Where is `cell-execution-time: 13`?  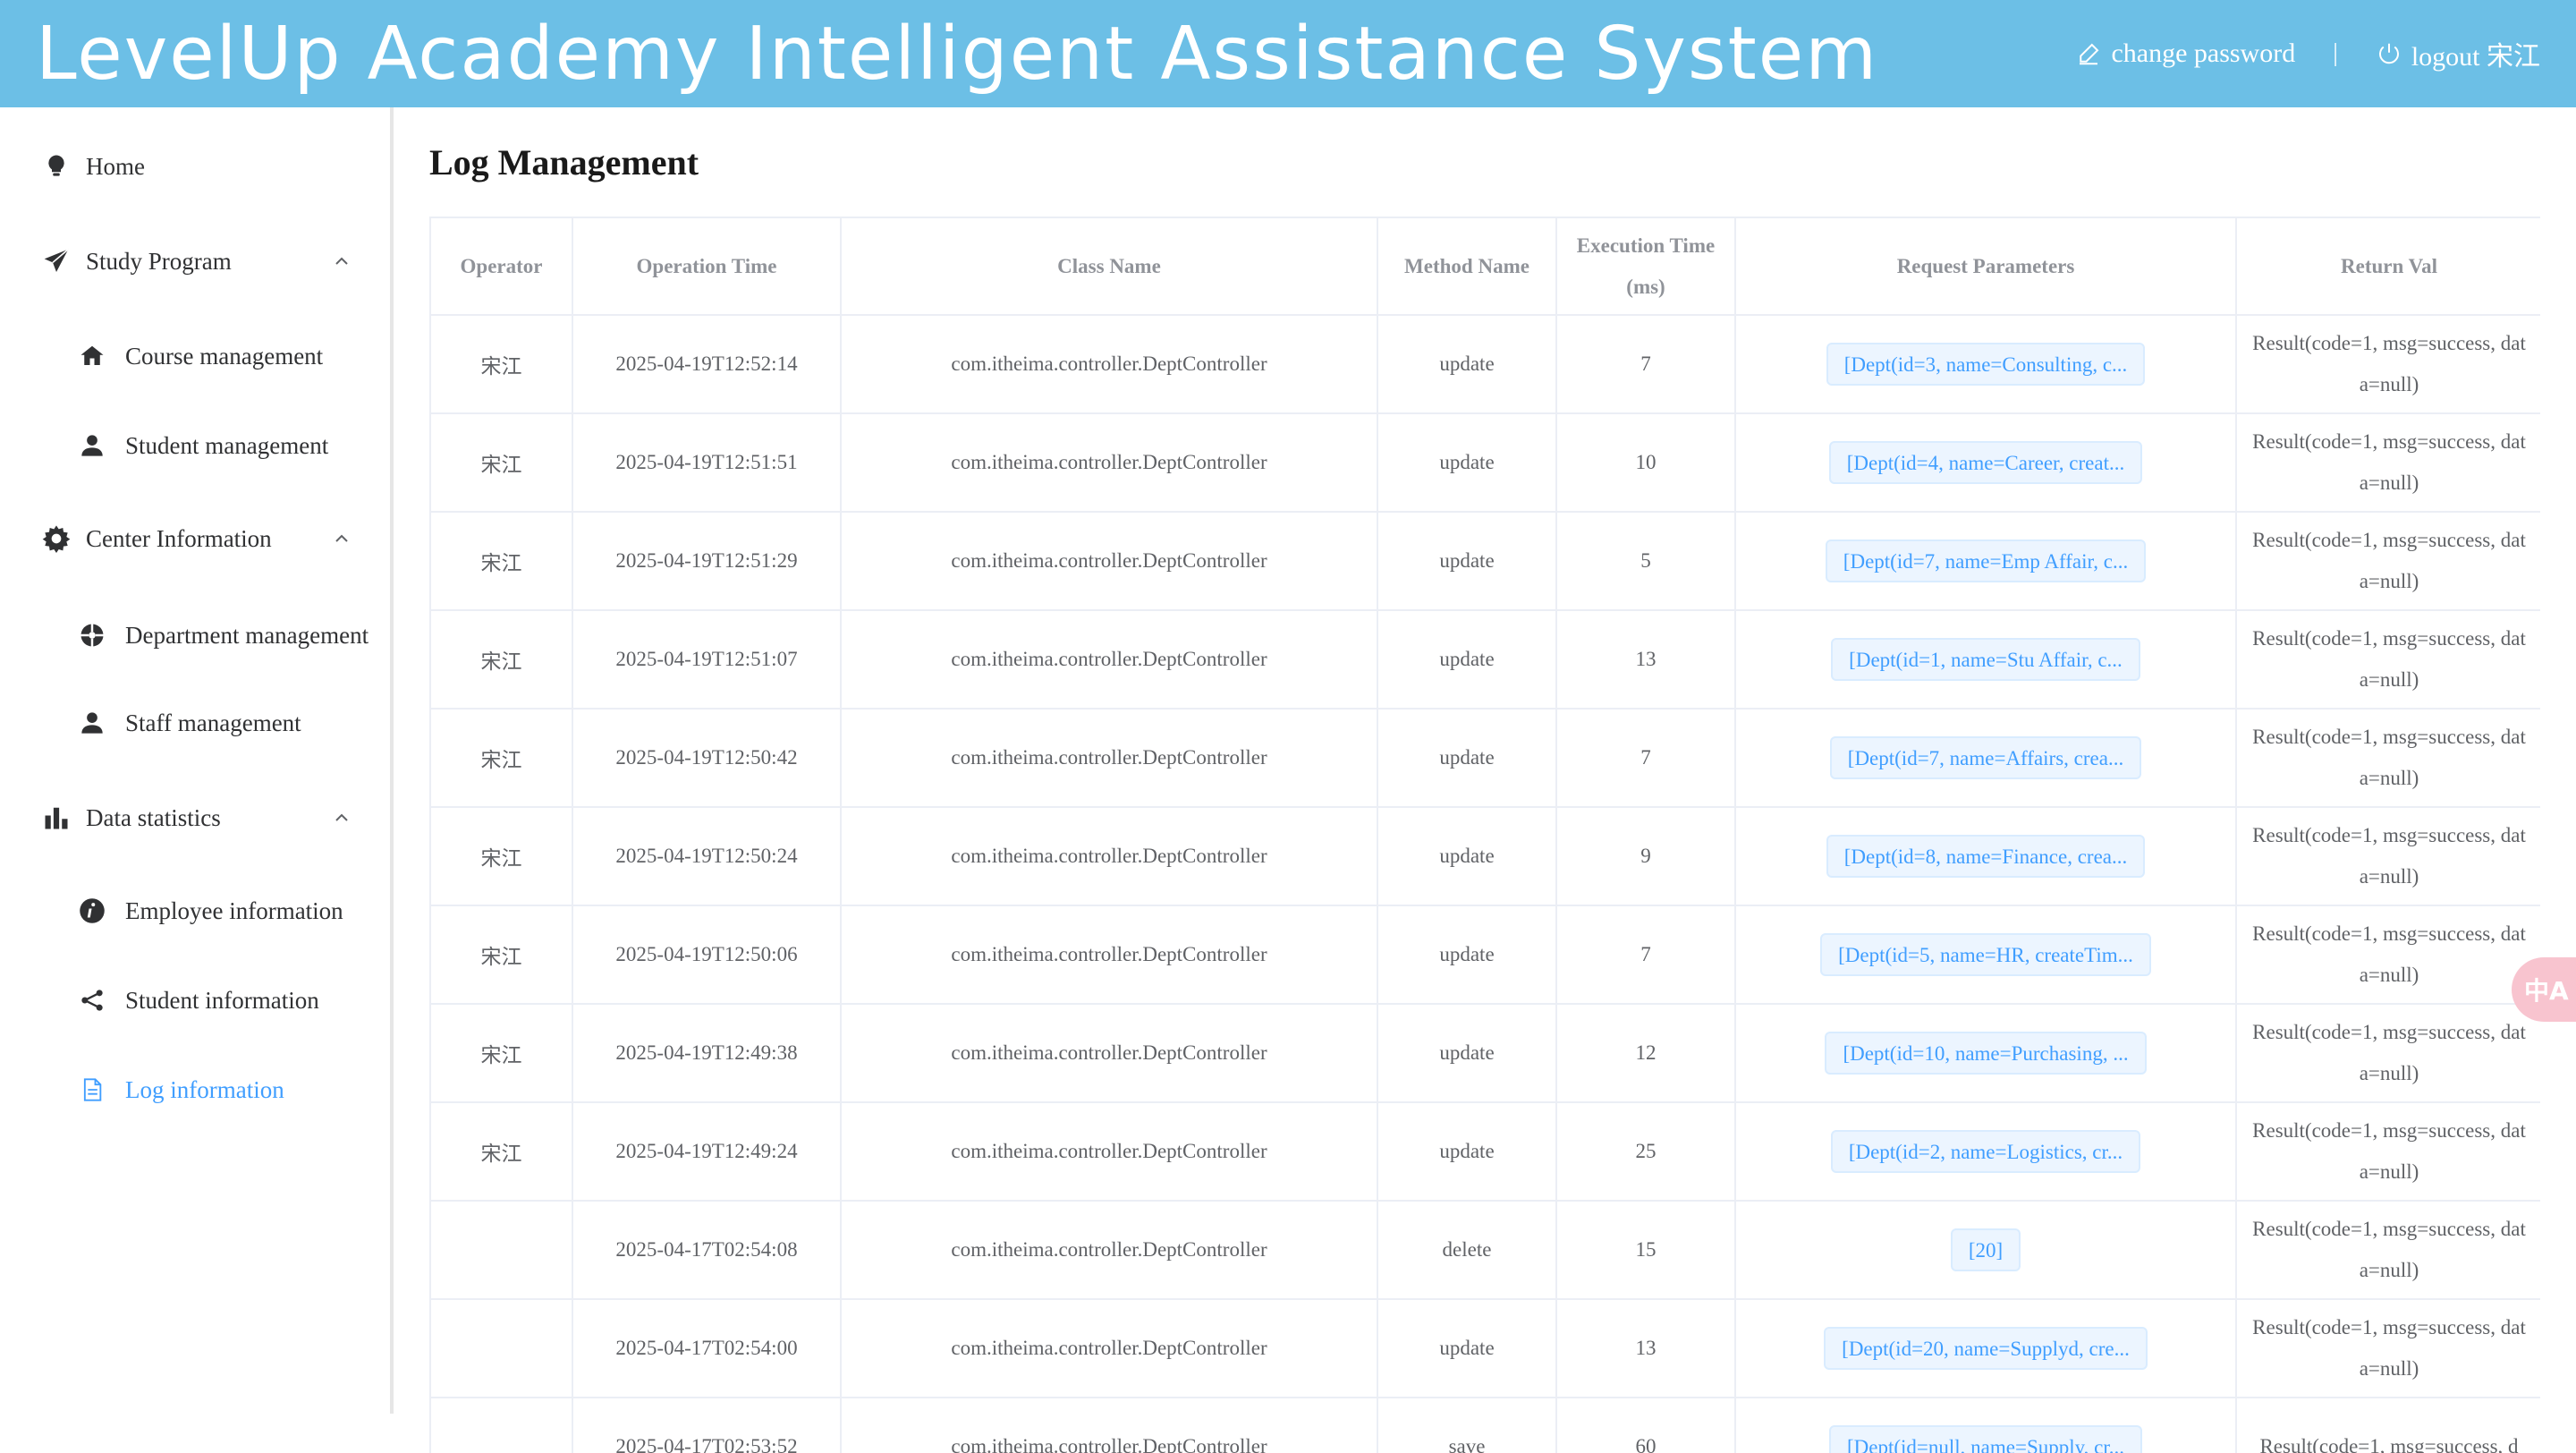 cell-execution-time: 13 is located at coordinates (1646, 1348).